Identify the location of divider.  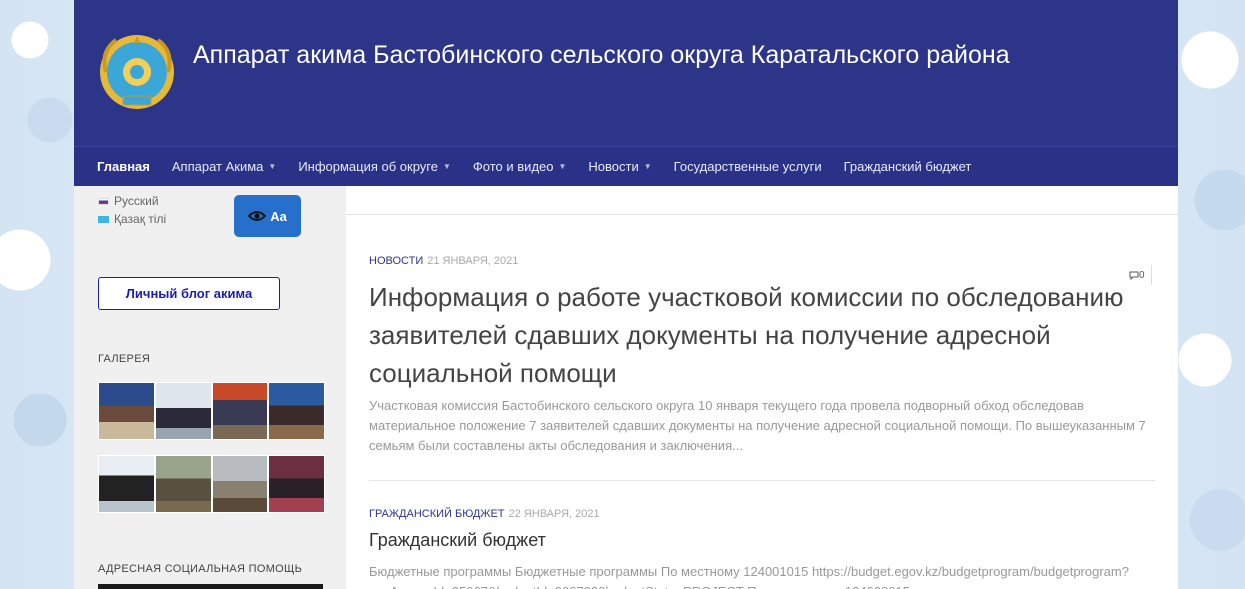
(762, 214).